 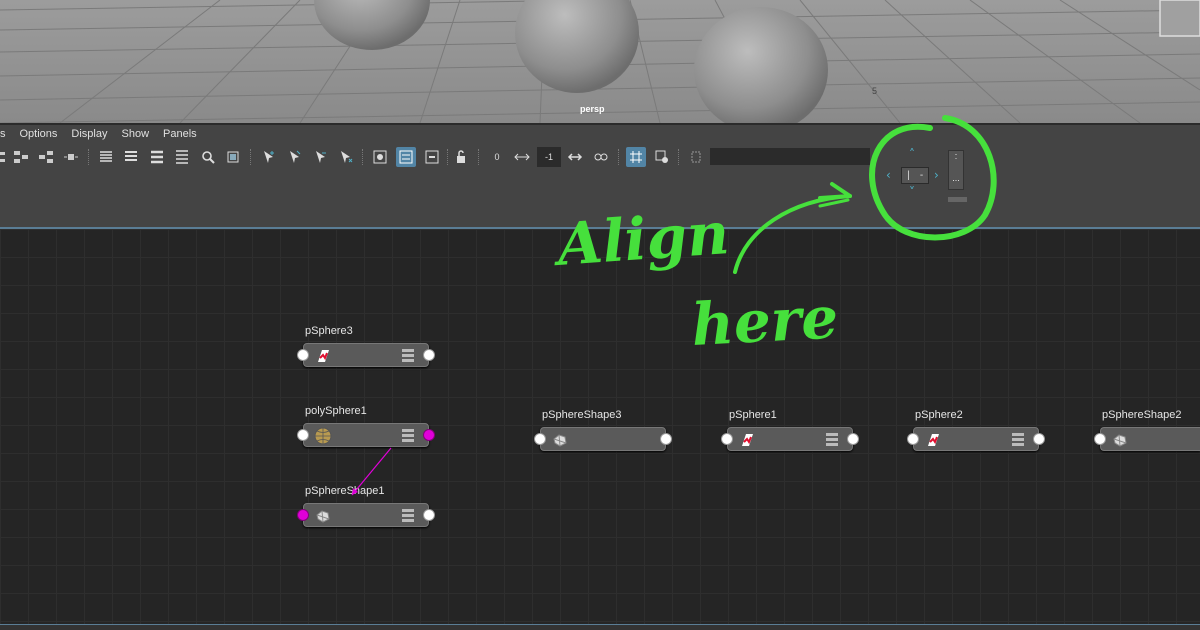 I want to click on grid-toggle-icon, so click(x=636, y=157).